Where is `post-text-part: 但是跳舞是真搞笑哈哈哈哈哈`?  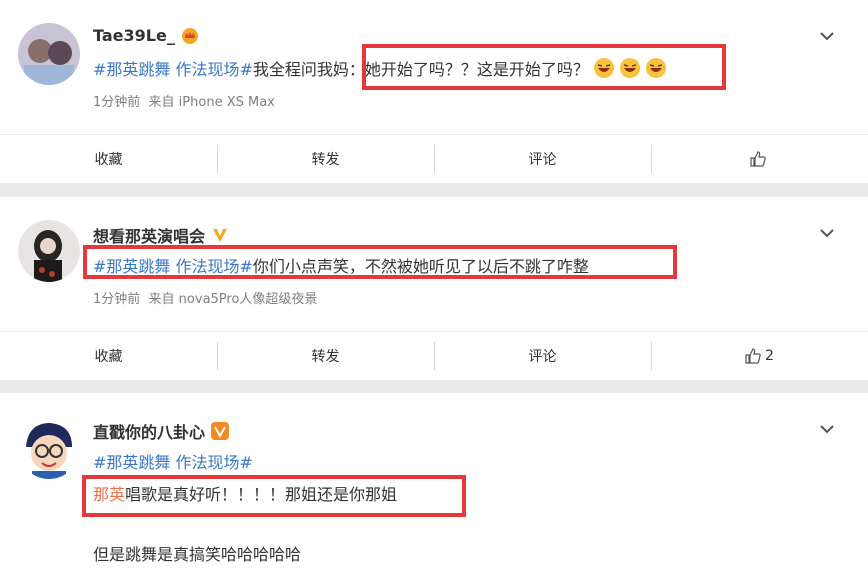
post-text-part: 但是跳舞是真搞笑哈哈哈哈哈 is located at coordinates (197, 554).